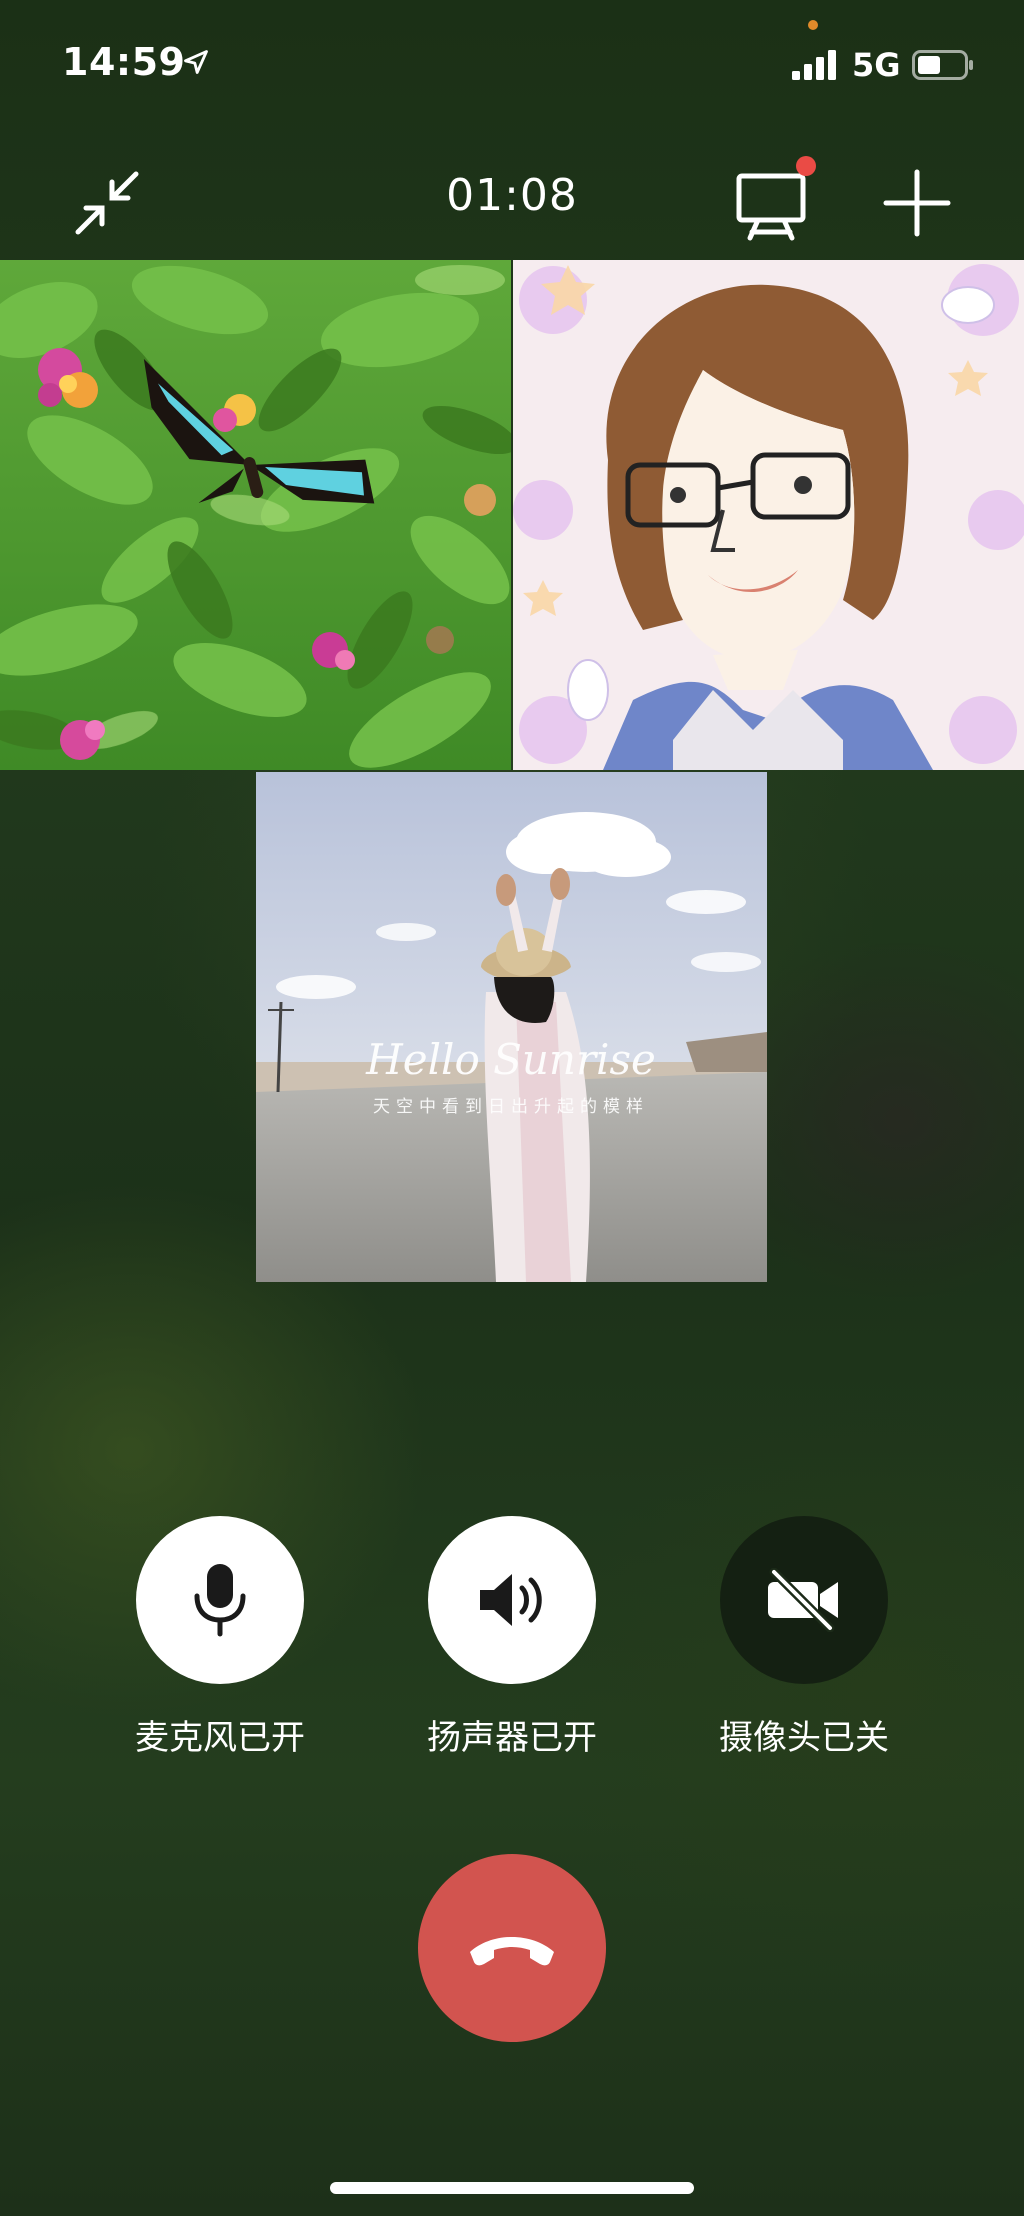  I want to click on butterfly-photo, so click(255, 515).